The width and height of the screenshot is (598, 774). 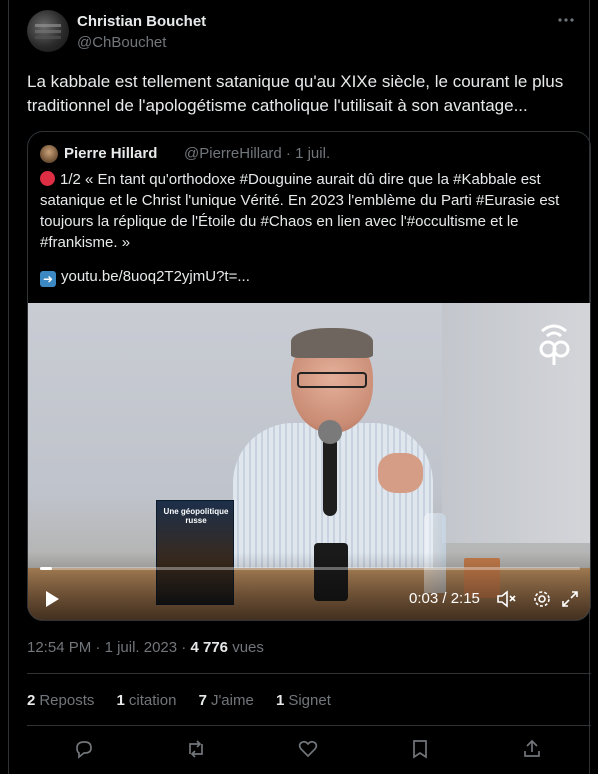 What do you see at coordinates (31, 700) in the screenshot?
I see `reposts-count: 2` at bounding box center [31, 700].